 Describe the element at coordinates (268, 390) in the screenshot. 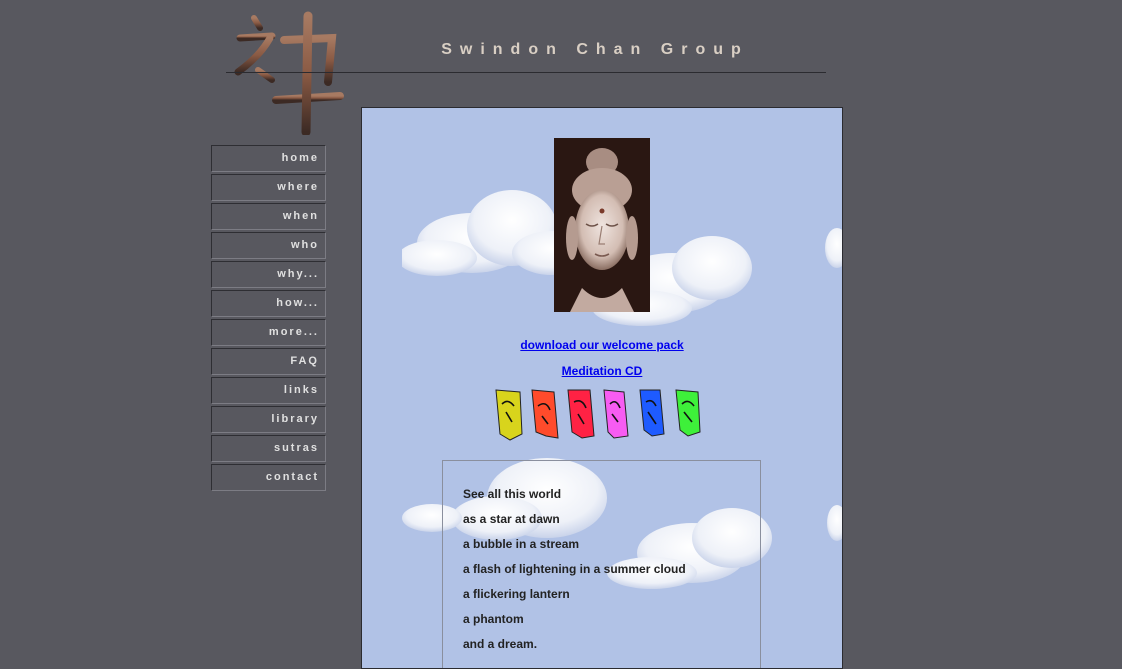

I see `nav-item-links: links` at that location.